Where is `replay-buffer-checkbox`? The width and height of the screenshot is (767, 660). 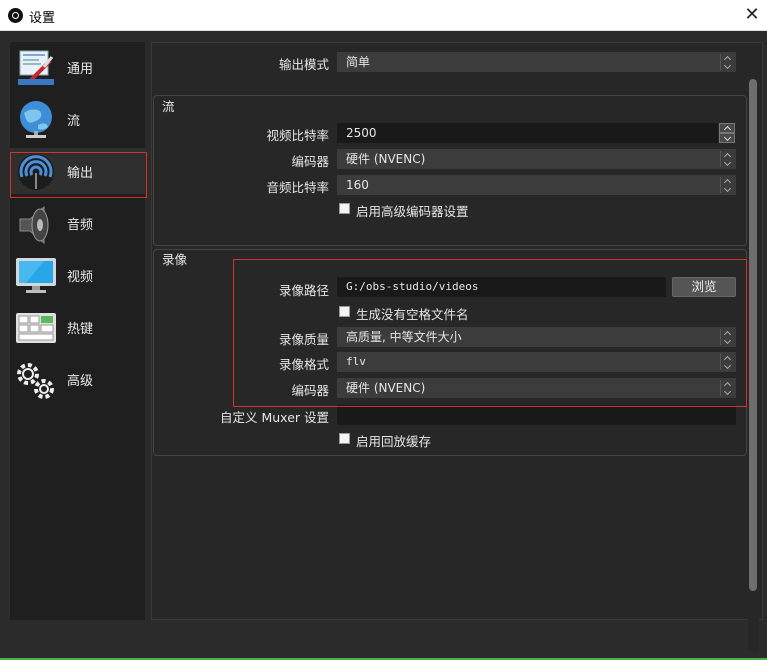 replay-buffer-checkbox is located at coordinates (344, 438).